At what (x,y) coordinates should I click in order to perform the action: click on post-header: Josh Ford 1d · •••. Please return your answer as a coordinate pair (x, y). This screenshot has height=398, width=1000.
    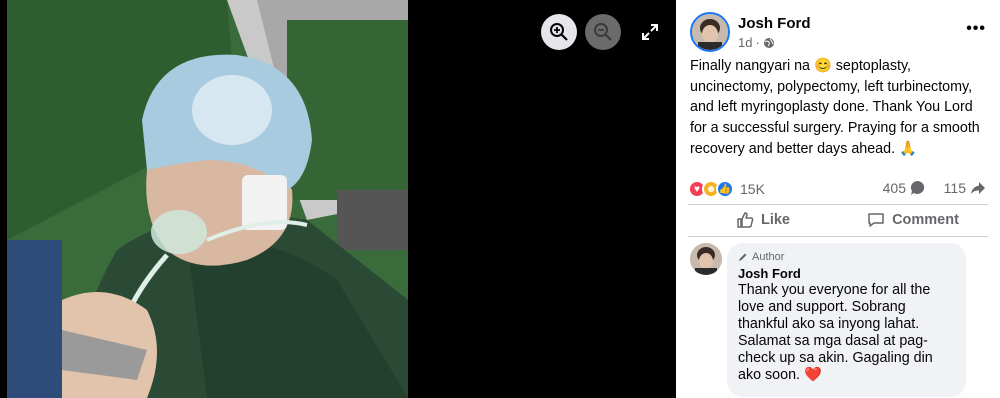
    Looking at the image, I should click on (840, 32).